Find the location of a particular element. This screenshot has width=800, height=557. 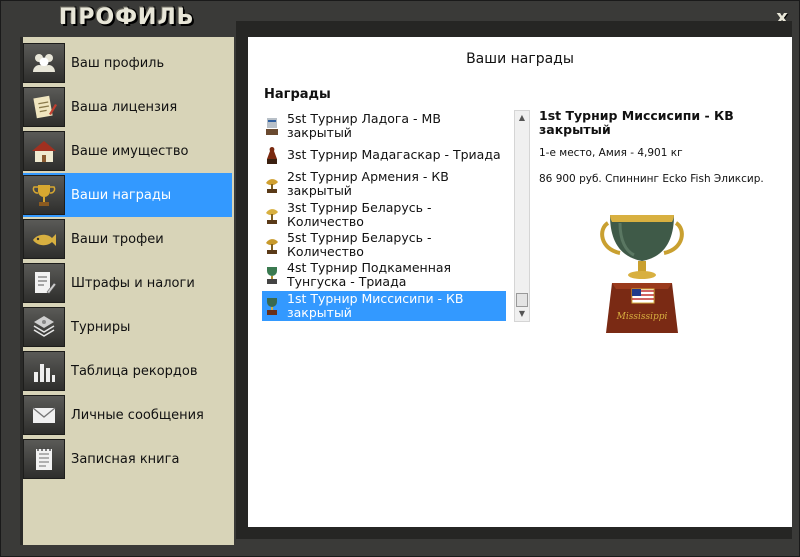

scroll-down-arrow-icon: ▼ is located at coordinates (522, 314).